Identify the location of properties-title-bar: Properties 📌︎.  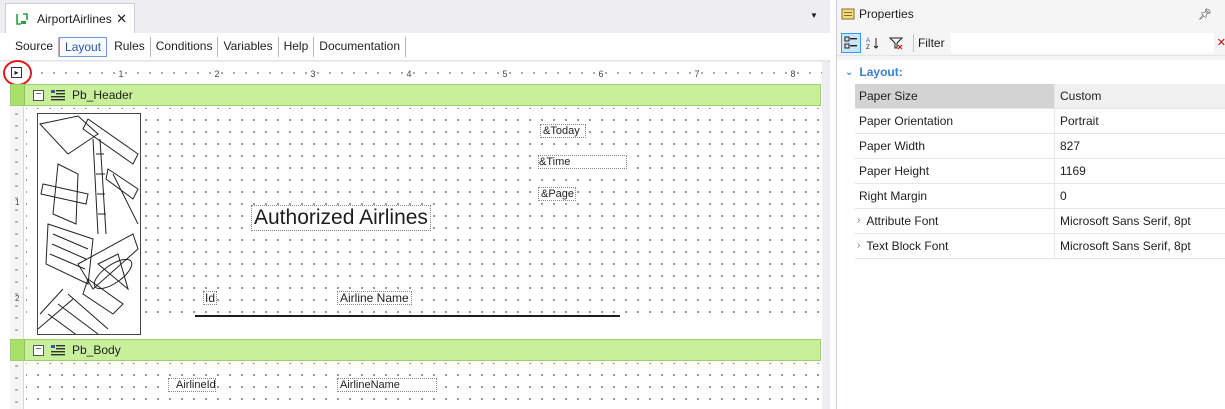
(1031, 14).